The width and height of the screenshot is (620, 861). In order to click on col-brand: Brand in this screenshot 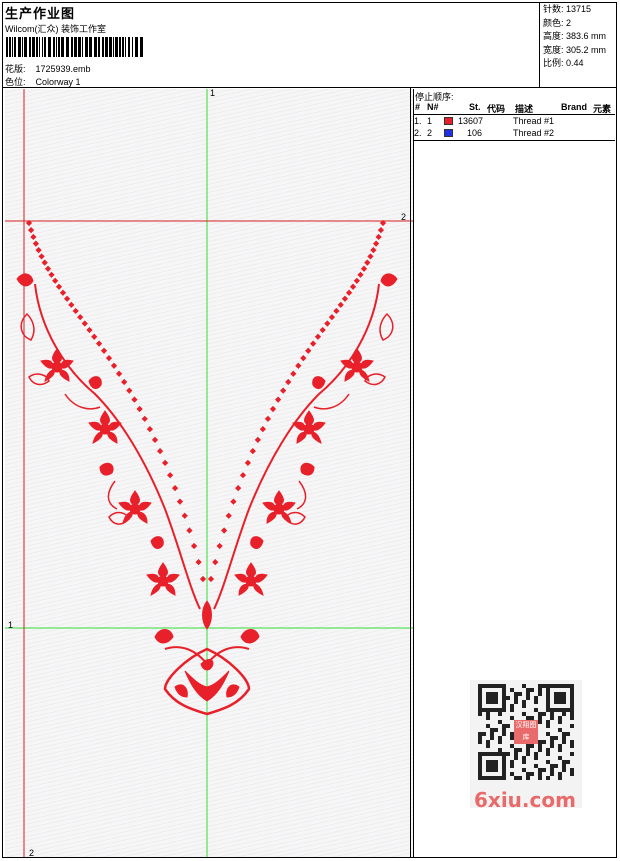, I will do `click(574, 107)`.